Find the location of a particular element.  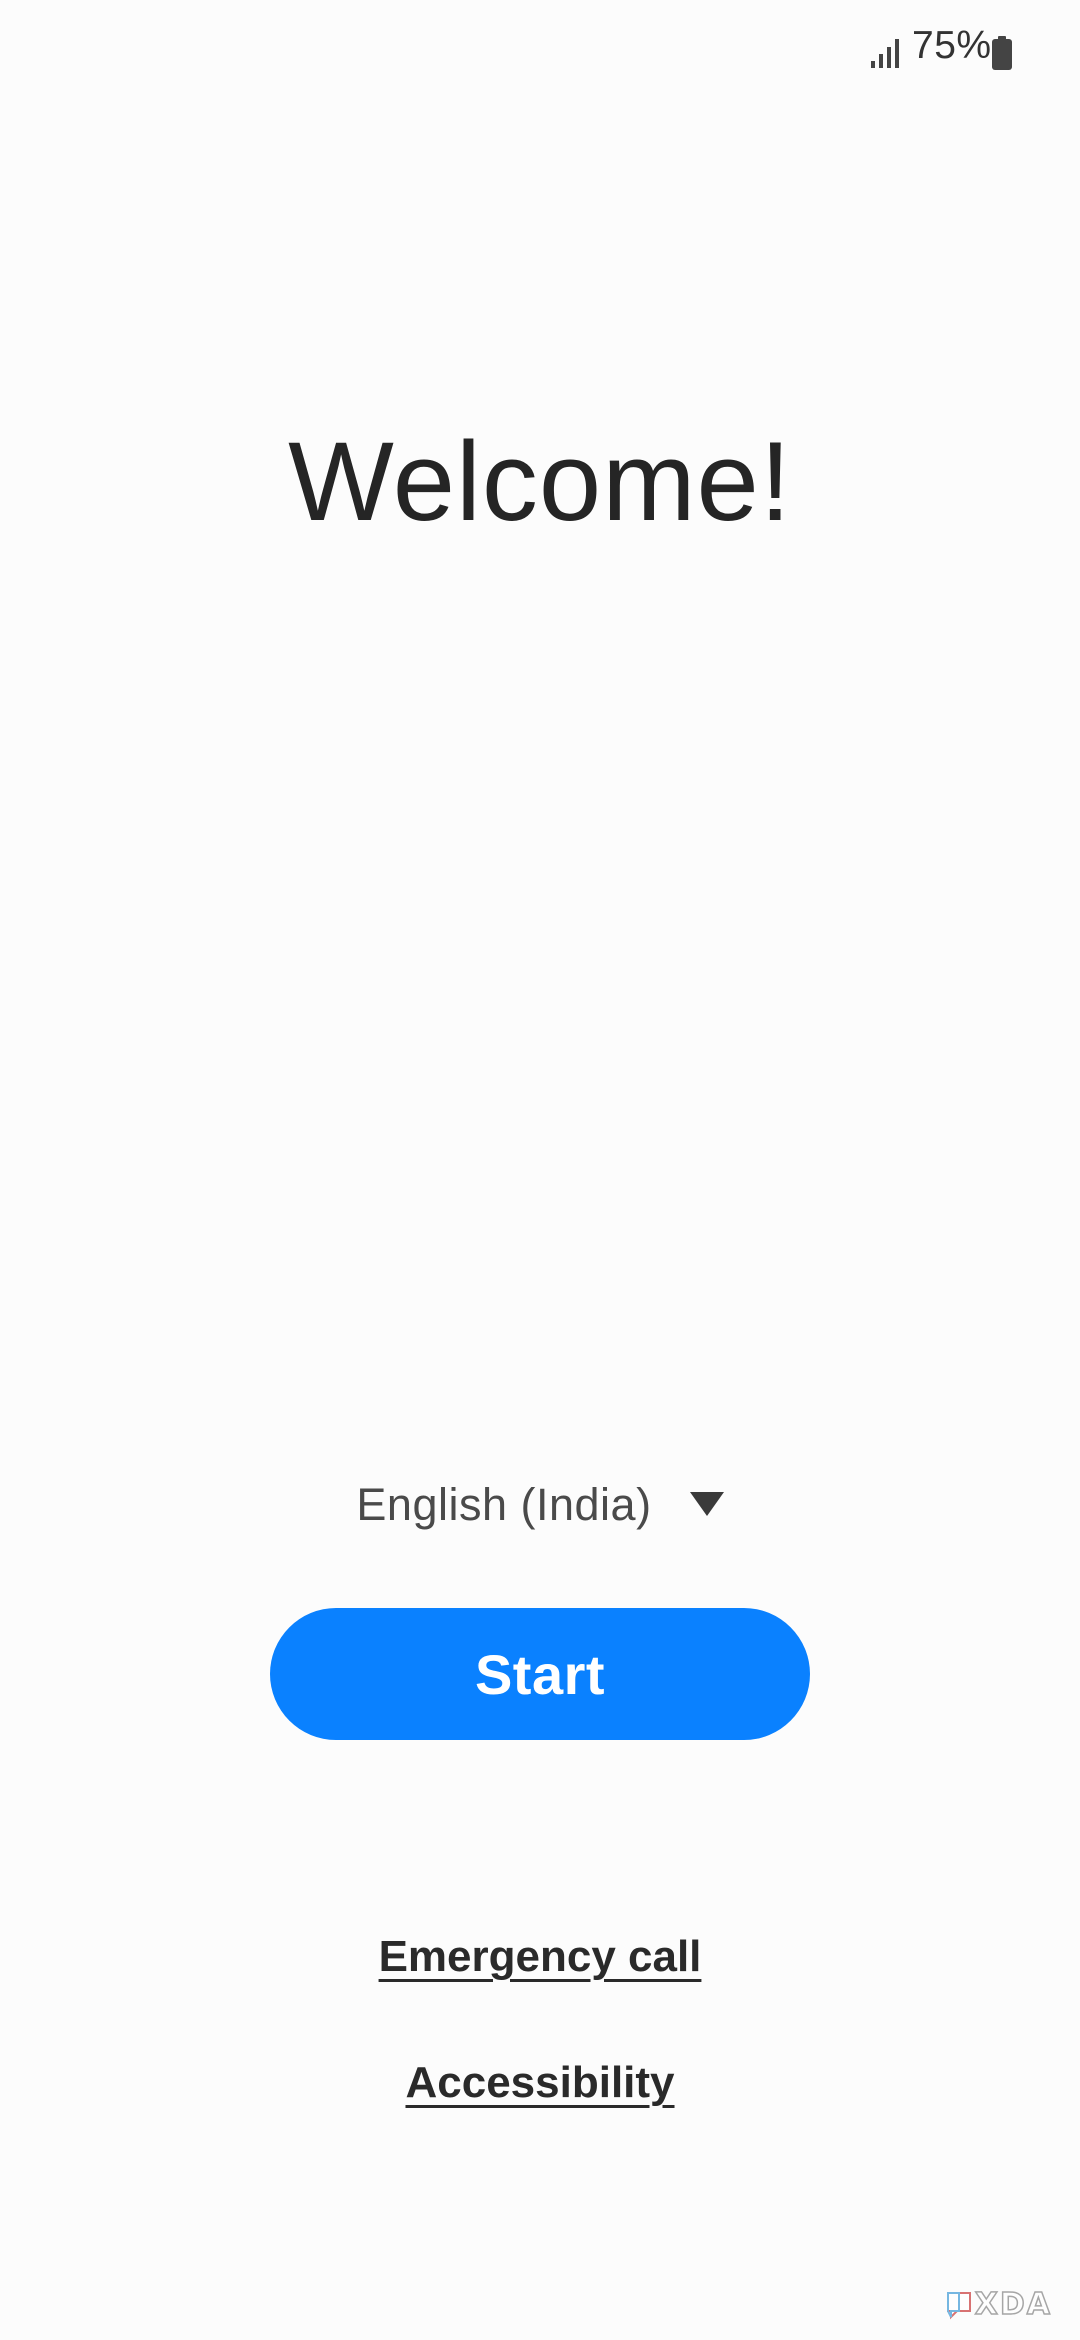

xda-logo-icon is located at coordinates (958, 2305).